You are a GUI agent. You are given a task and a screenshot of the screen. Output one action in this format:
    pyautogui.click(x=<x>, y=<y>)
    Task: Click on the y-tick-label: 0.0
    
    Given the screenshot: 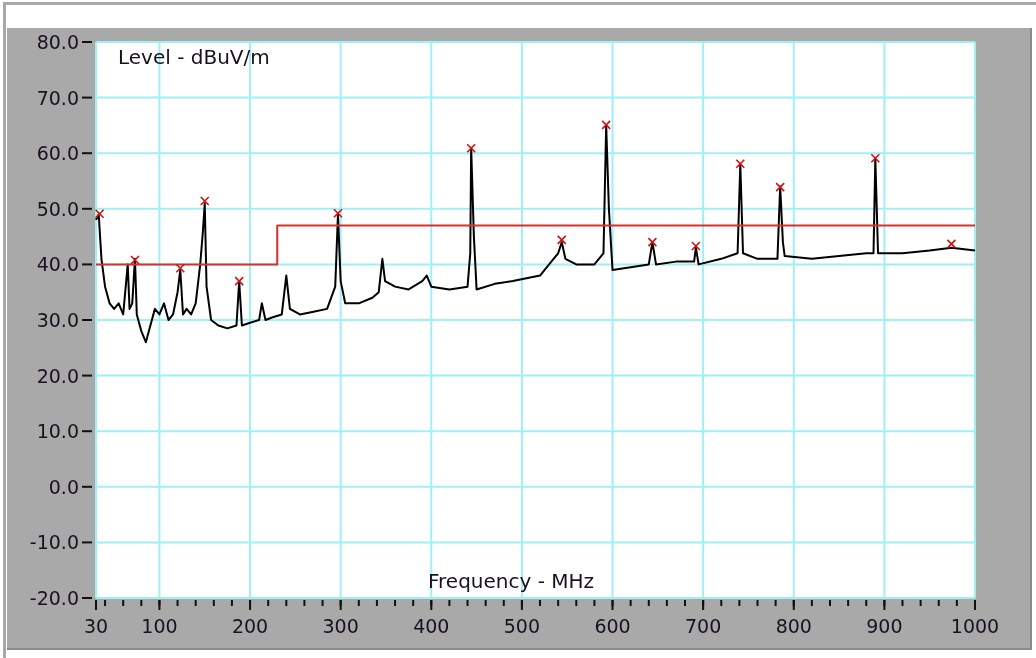 What is the action you would take?
    pyautogui.click(x=63, y=486)
    